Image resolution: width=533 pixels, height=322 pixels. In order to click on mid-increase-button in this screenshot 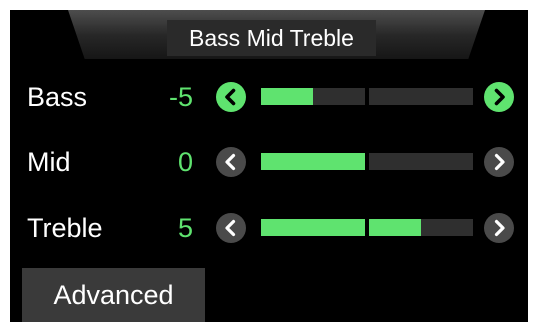, I will do `click(499, 162)`.